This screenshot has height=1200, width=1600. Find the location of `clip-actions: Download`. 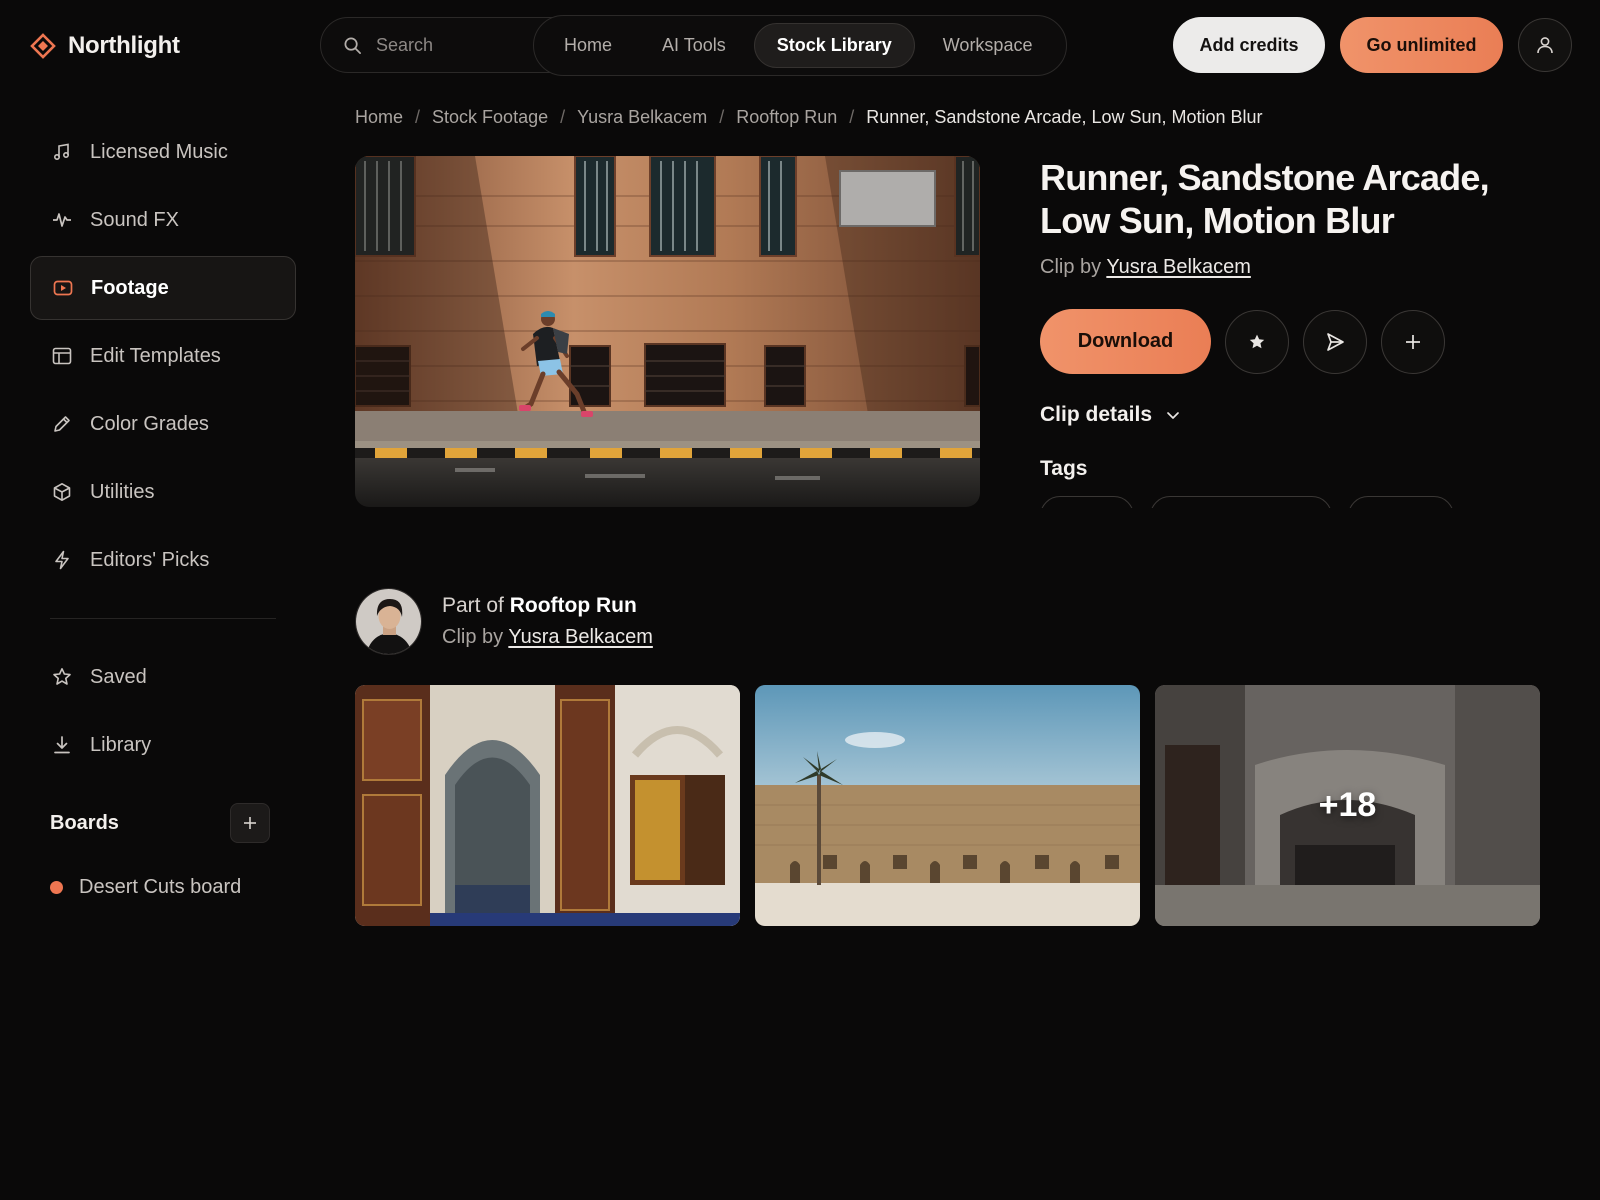

clip-actions: Download is located at coordinates (1242, 341).